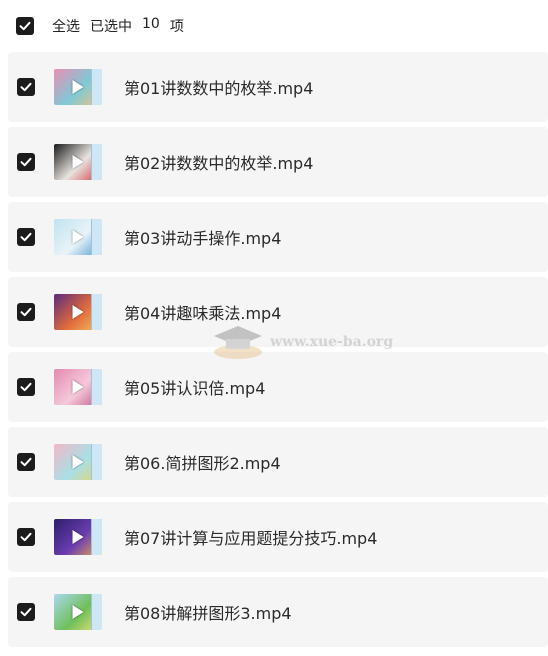  Describe the element at coordinates (66, 26) in the screenshot. I see `select-all-label: 全选` at that location.